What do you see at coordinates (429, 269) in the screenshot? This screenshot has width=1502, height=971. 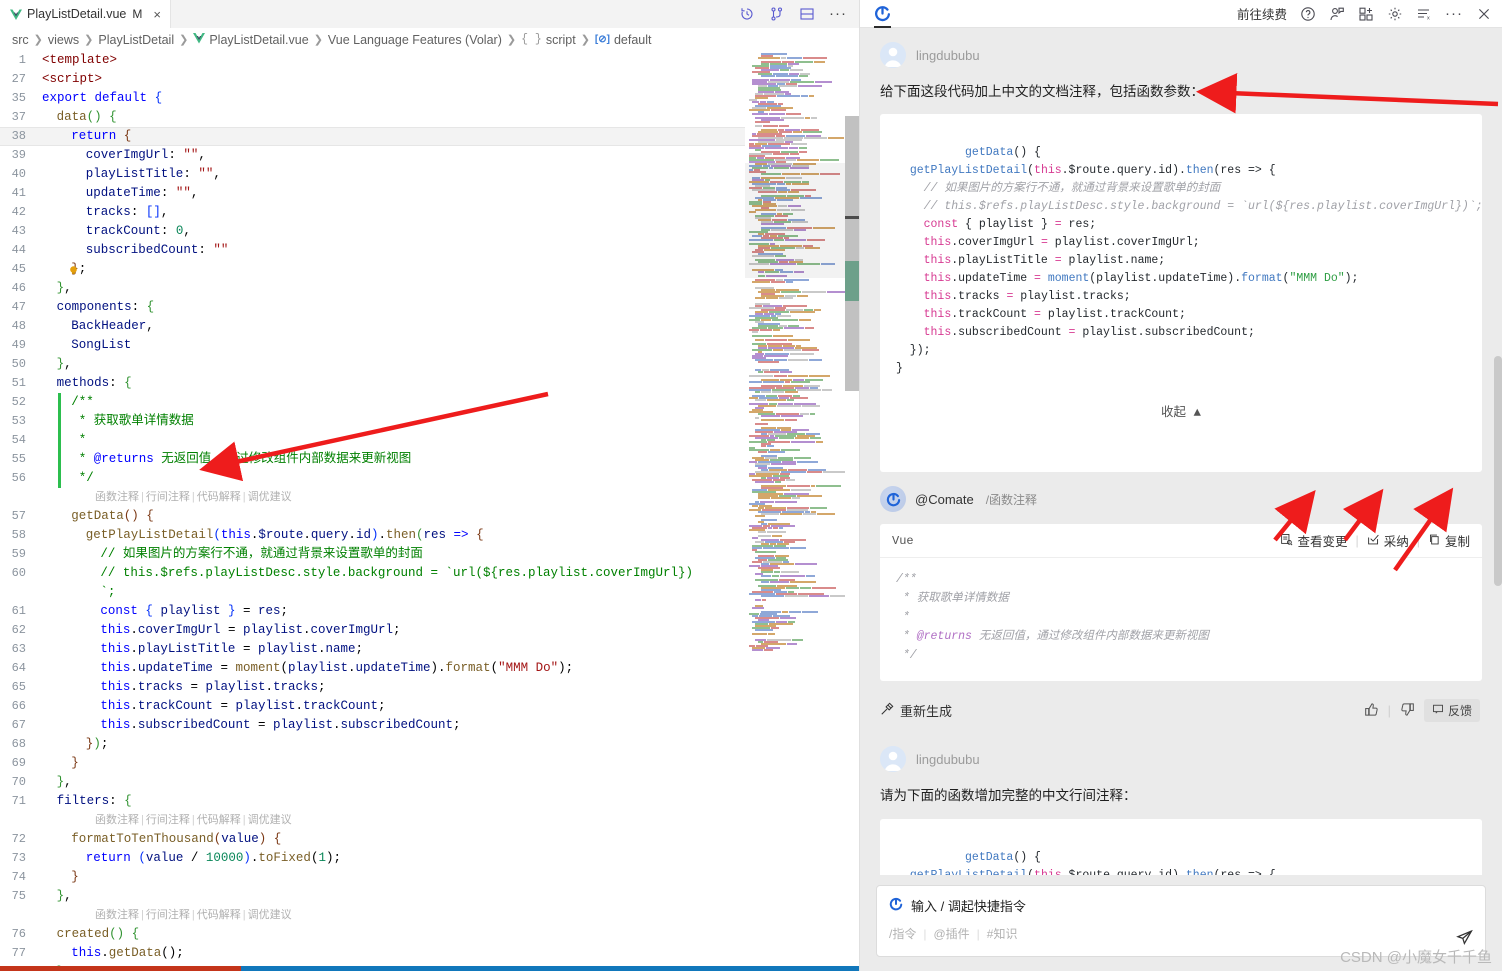 I see `code-line: 45};` at bounding box center [429, 269].